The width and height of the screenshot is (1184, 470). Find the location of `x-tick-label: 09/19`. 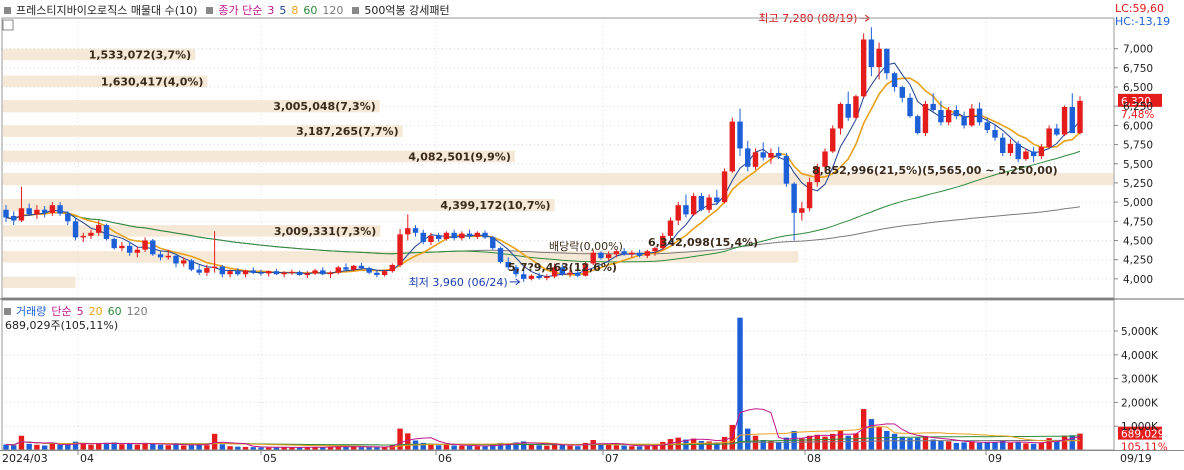

x-tick-label: 09/19 is located at coordinates (1136, 458).